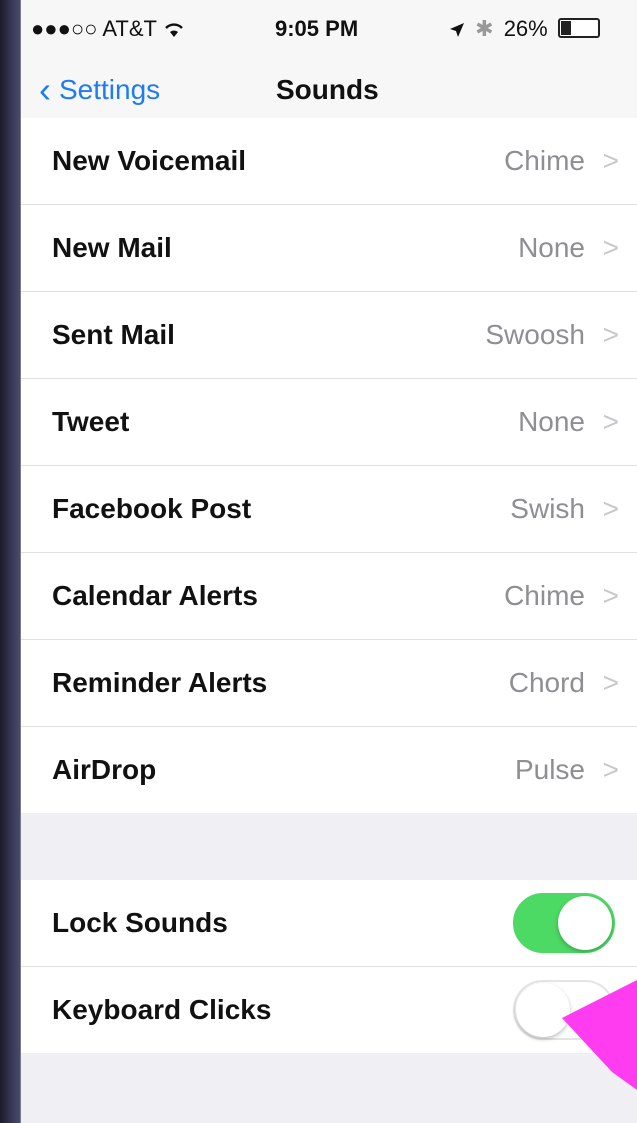 The width and height of the screenshot is (637, 1123). I want to click on sound-row-new-mail: New Mail None >, so click(329, 248).